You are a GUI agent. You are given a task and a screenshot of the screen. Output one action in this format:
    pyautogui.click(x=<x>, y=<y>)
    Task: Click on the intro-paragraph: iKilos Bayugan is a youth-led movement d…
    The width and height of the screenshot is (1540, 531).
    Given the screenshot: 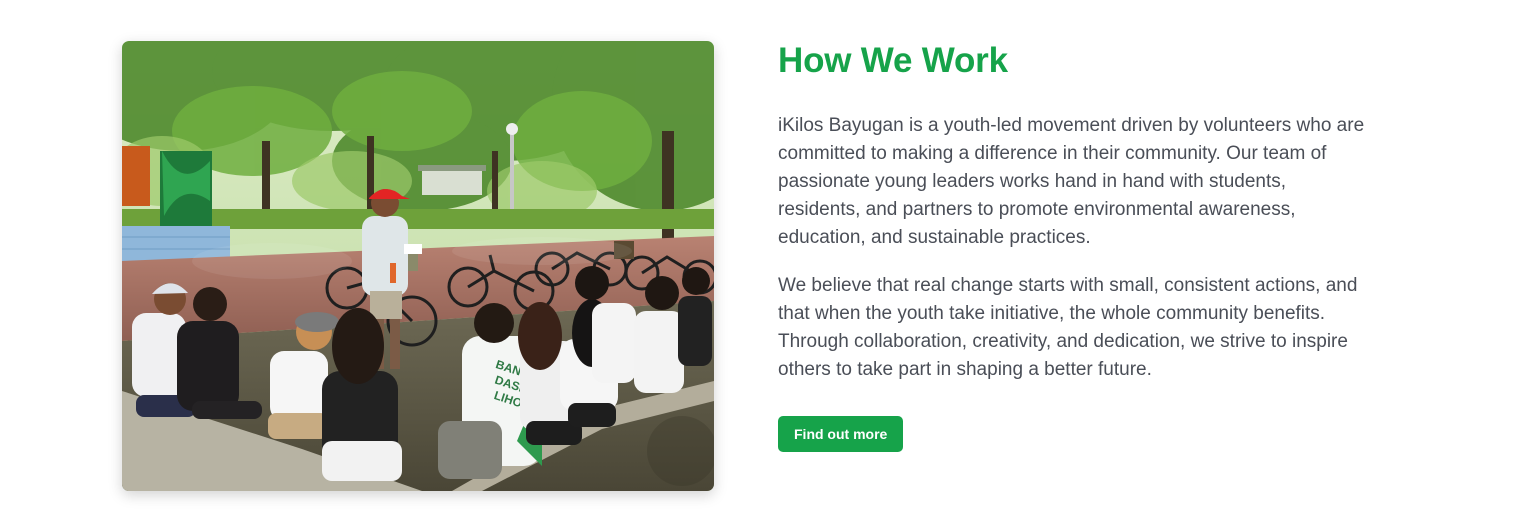 What is the action you would take?
    pyautogui.click(x=1071, y=181)
    